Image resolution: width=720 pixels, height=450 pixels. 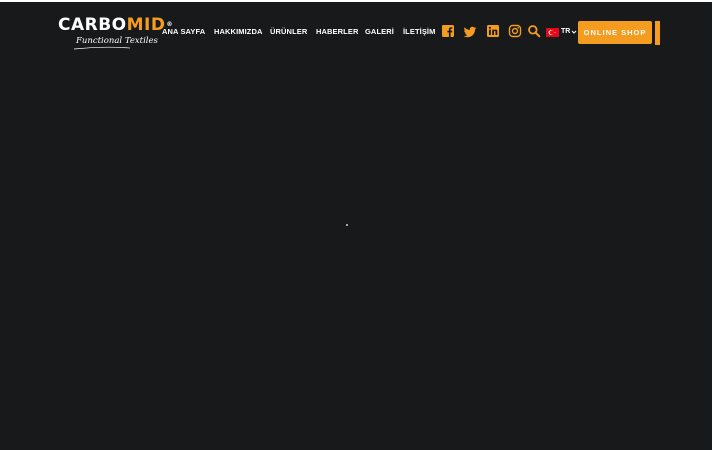 I want to click on language-code: TR, so click(x=566, y=31).